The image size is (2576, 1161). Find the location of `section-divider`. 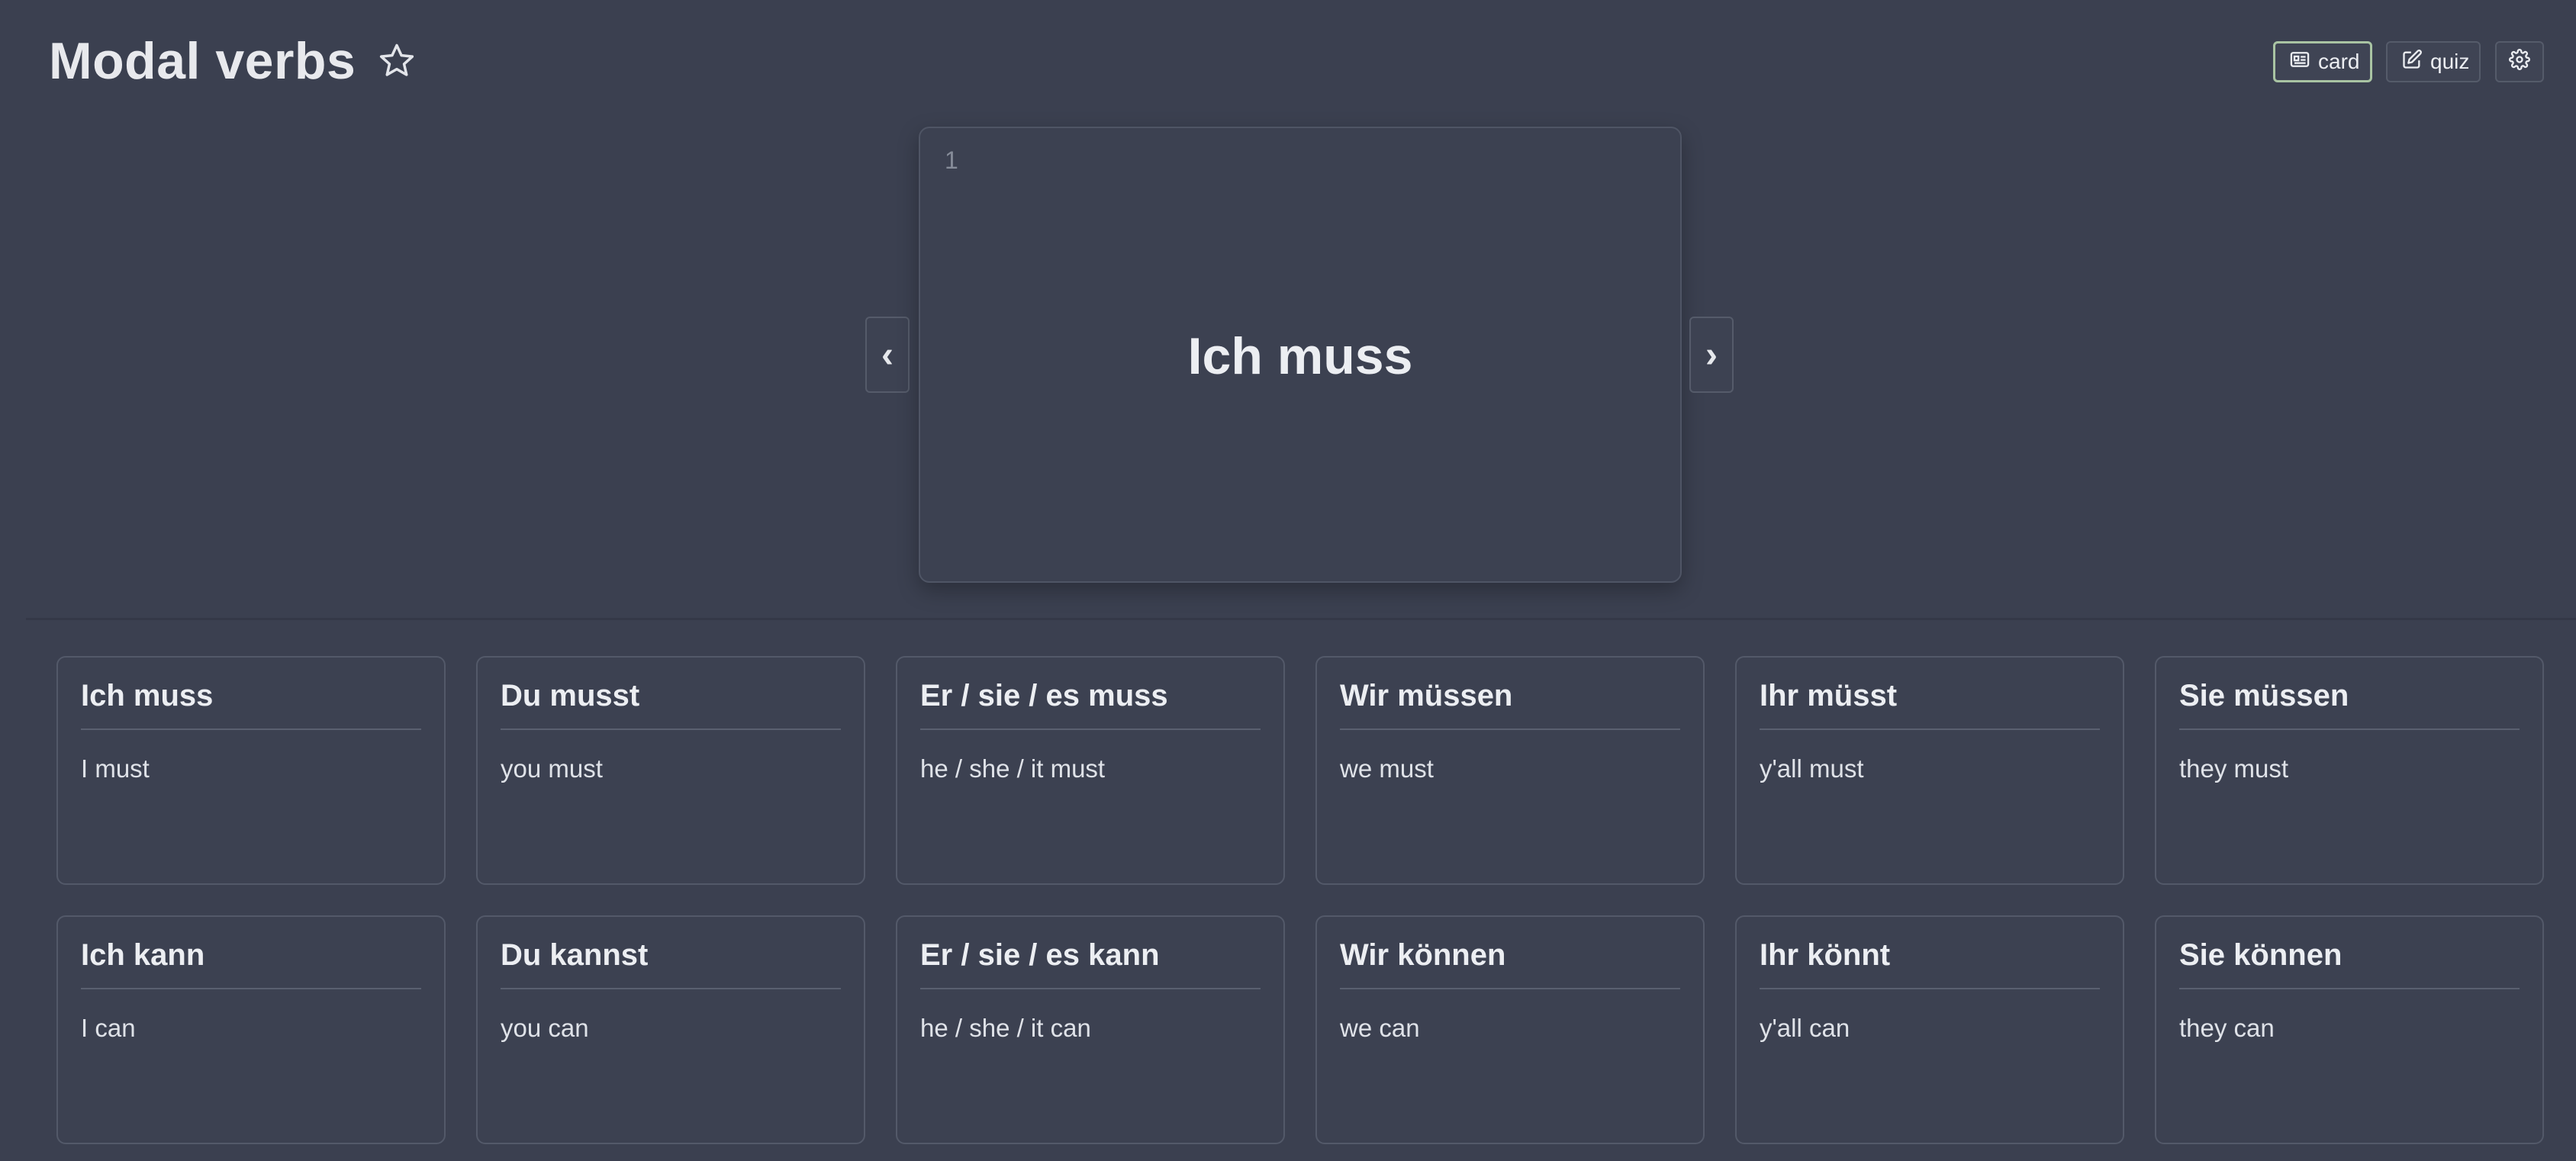

section-divider is located at coordinates (1301, 619).